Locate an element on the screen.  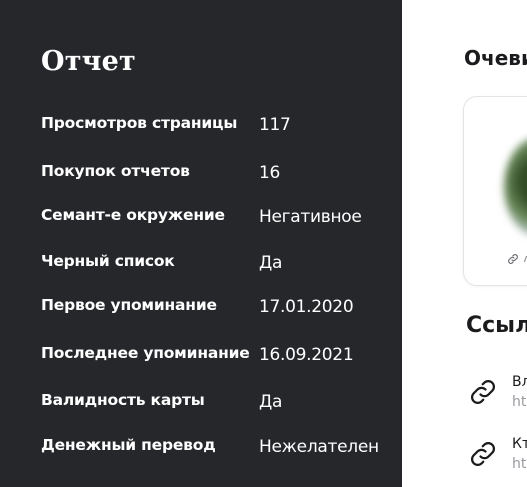
row-value-report-purchases: 16 is located at coordinates (270, 173).